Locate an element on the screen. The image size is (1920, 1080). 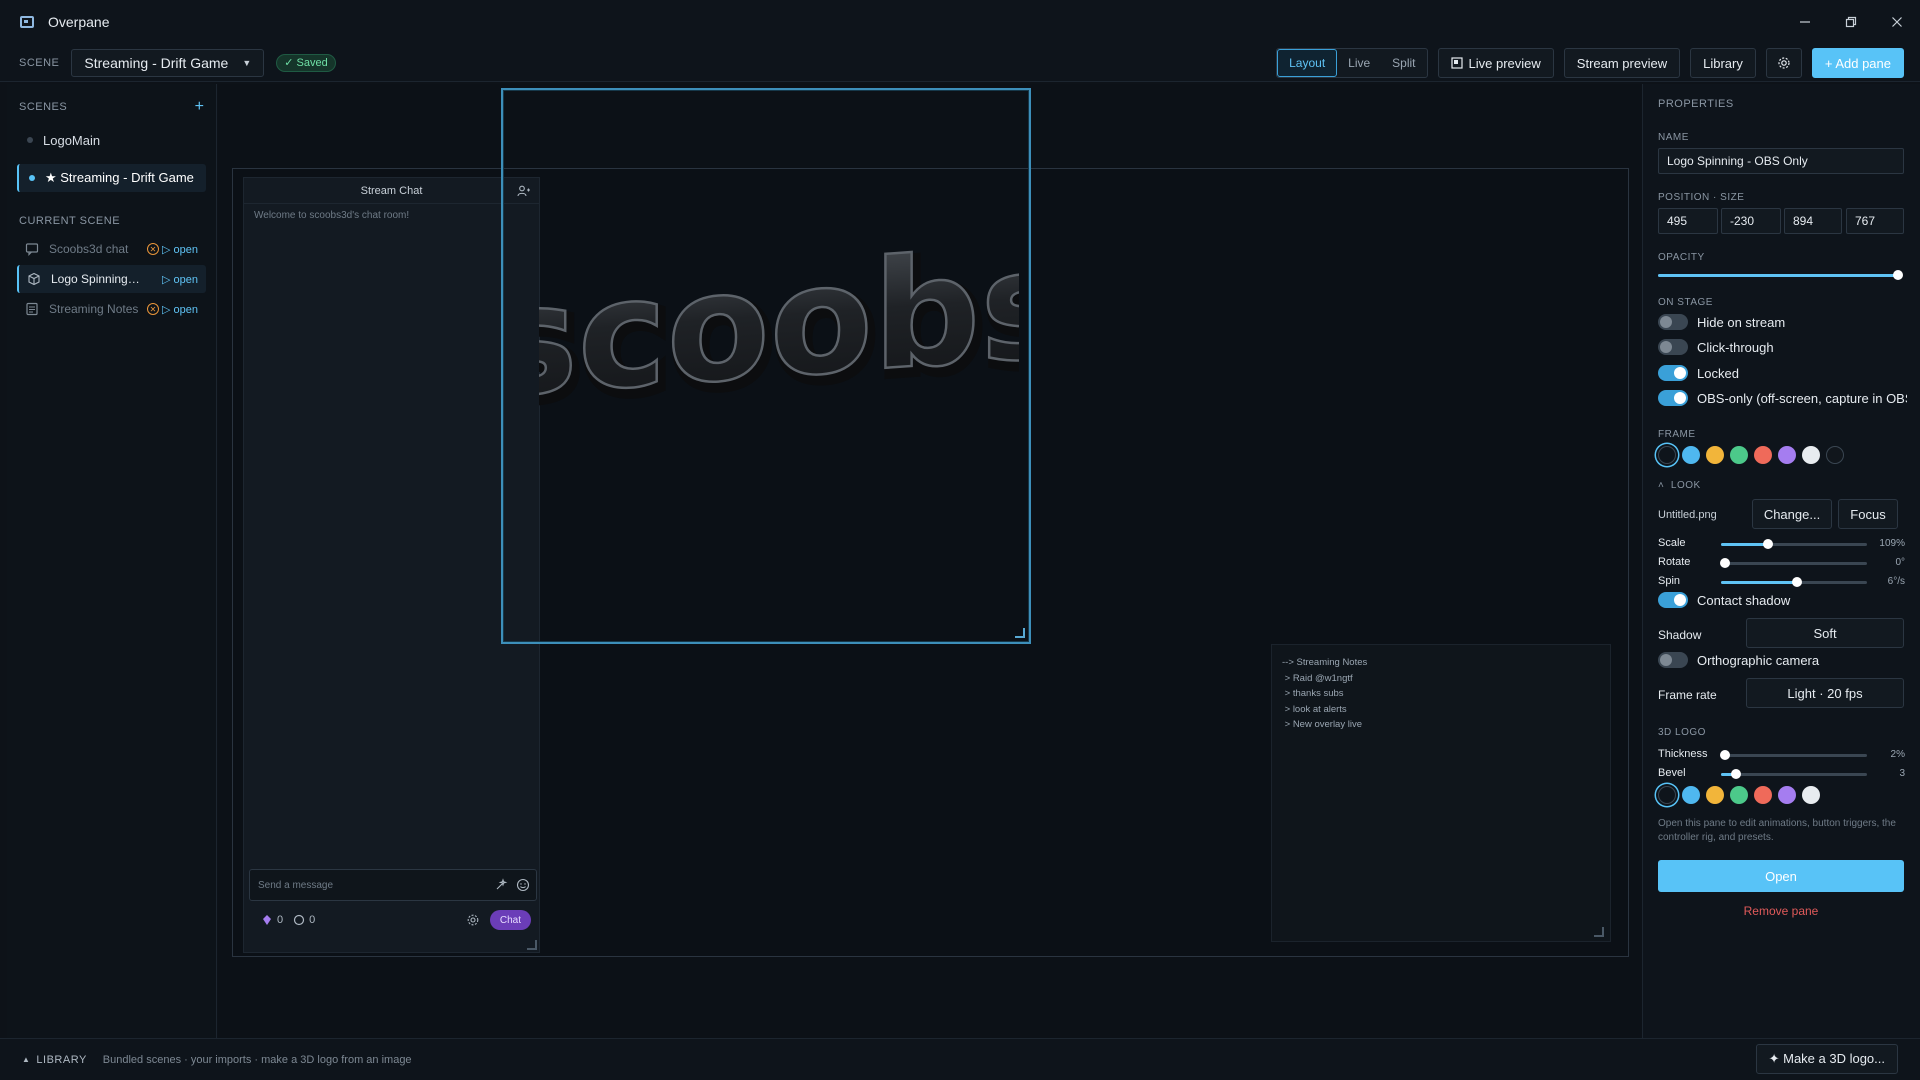
obs-only-toggle is located at coordinates (1673, 398).